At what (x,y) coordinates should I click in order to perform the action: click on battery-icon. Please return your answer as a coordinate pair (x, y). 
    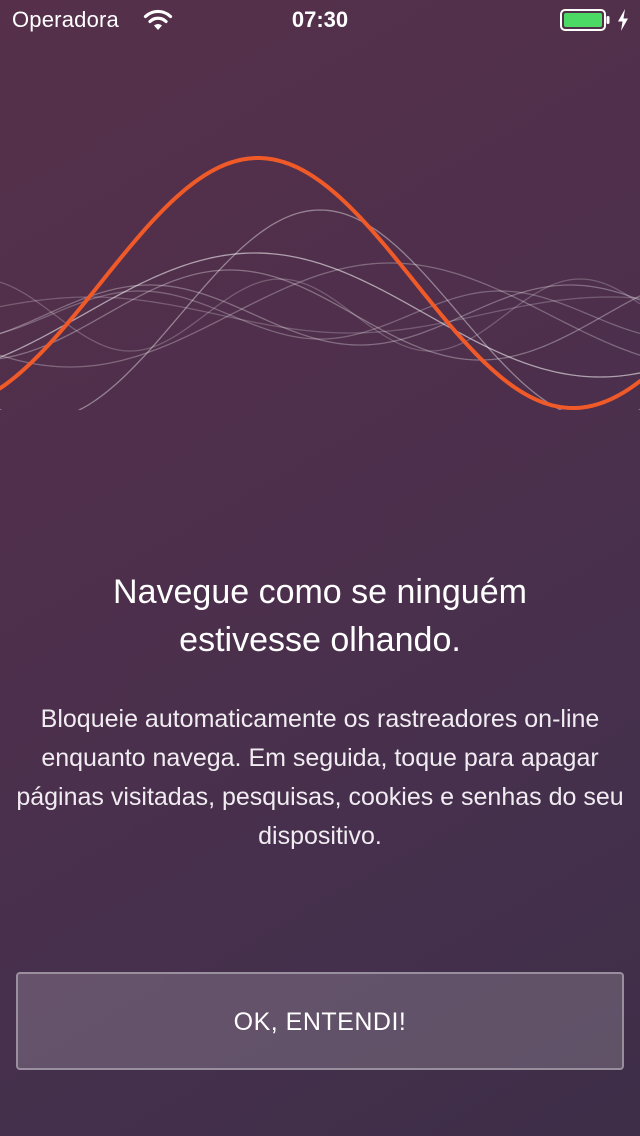
    Looking at the image, I should click on (585, 20).